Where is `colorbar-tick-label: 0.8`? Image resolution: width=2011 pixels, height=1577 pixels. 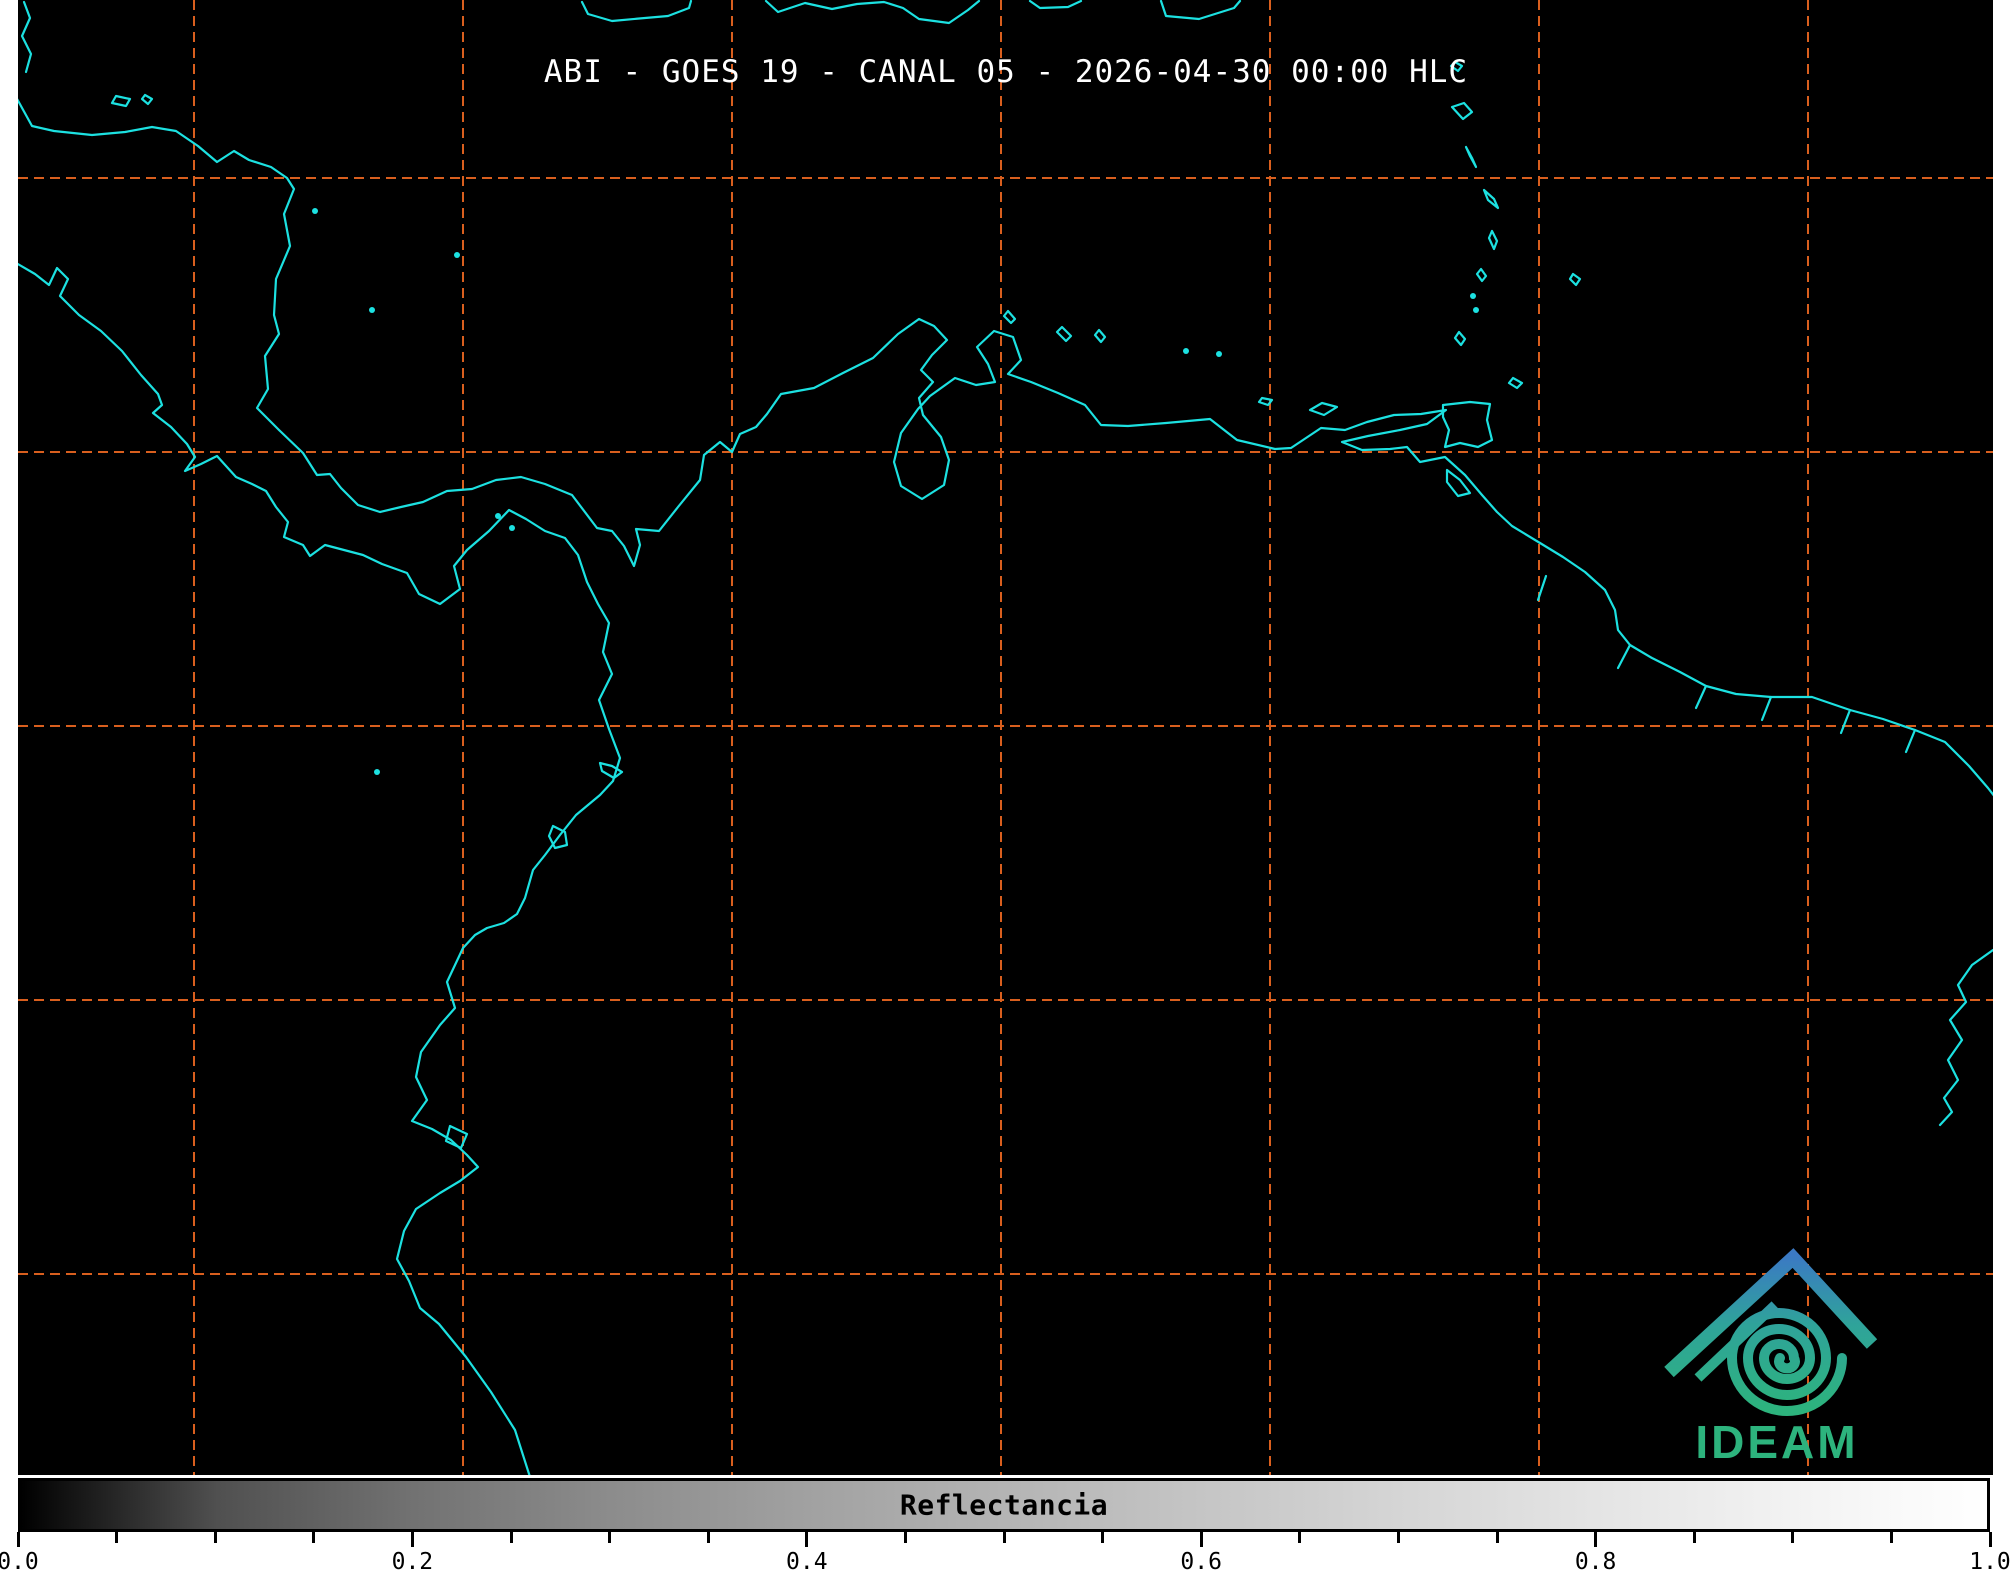 colorbar-tick-label: 0.8 is located at coordinates (1595, 1562).